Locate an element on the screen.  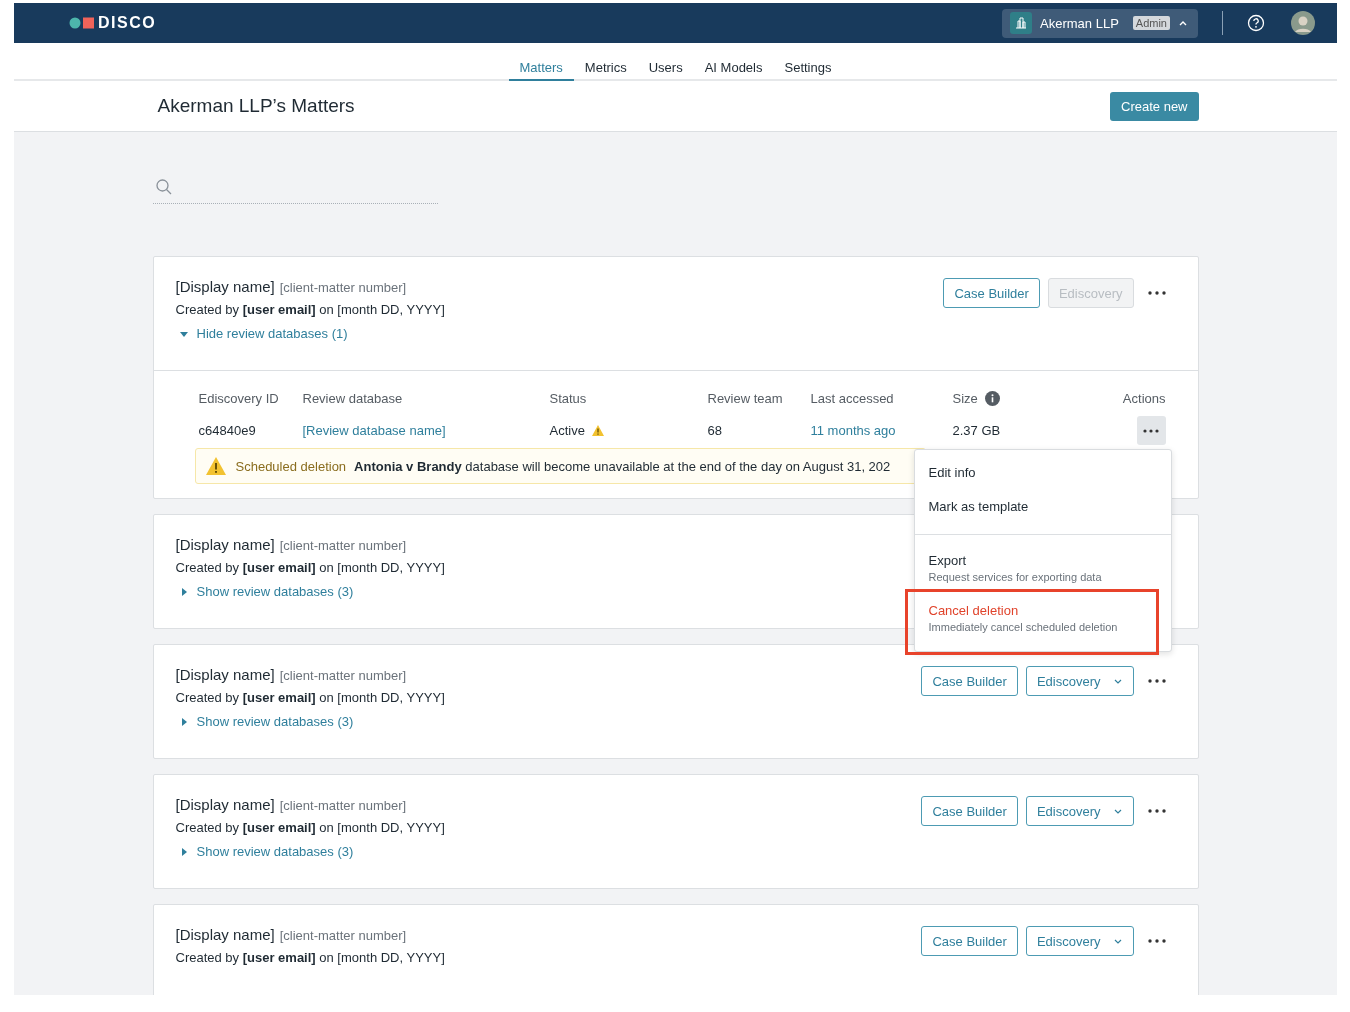
notice-text: Antonia v Brandy database will become unavailable at the end of the day on August 31, 202 is located at coordinates (622, 466).